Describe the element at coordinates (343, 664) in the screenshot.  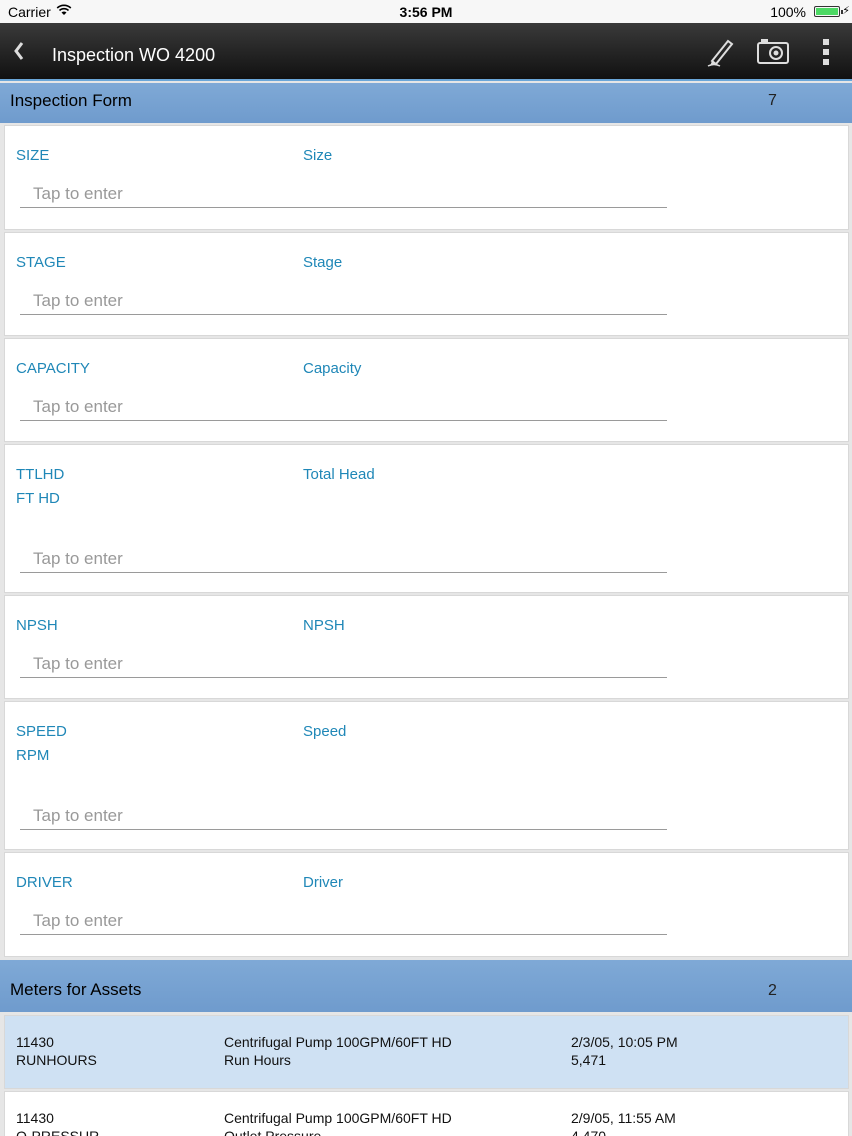
I see `npsh-input: Tap to enter` at that location.